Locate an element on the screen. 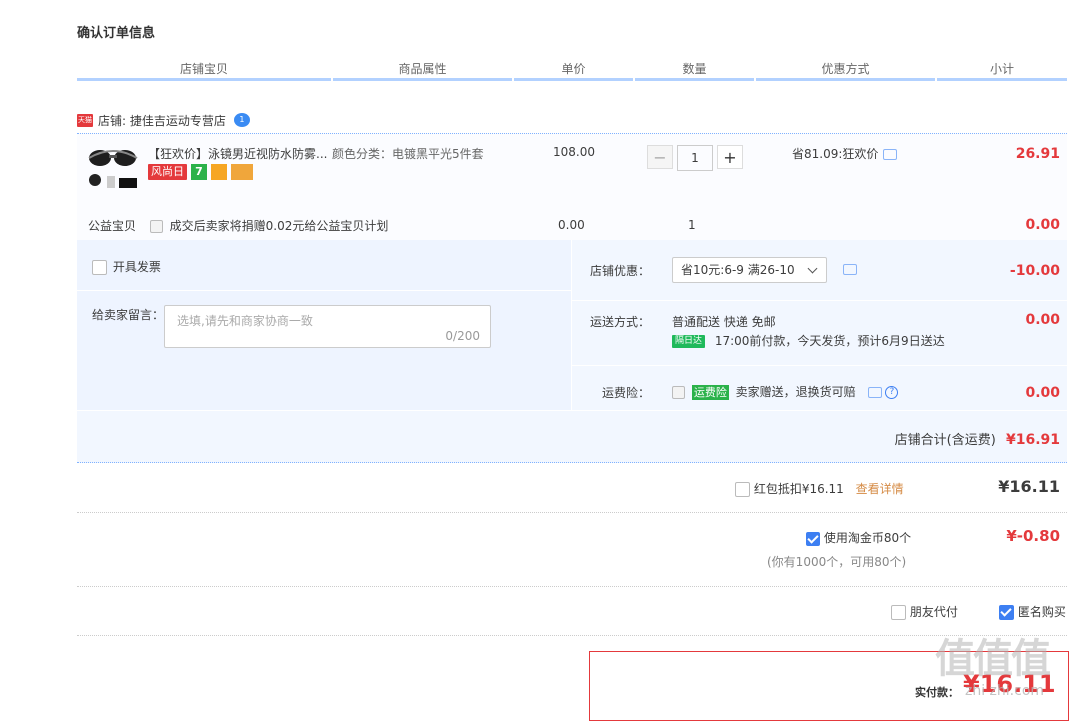  charity-quantity: 1 is located at coordinates (692, 225).